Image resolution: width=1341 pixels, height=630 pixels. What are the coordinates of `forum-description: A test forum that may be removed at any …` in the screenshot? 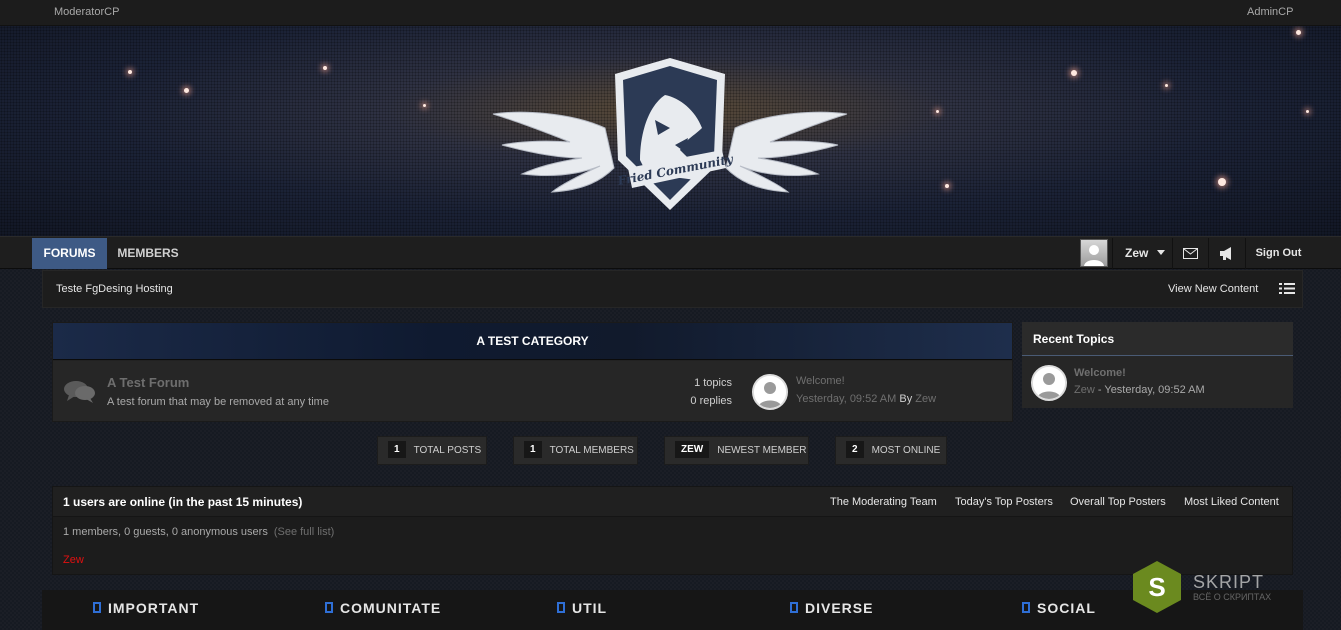 It's located at (218, 402).